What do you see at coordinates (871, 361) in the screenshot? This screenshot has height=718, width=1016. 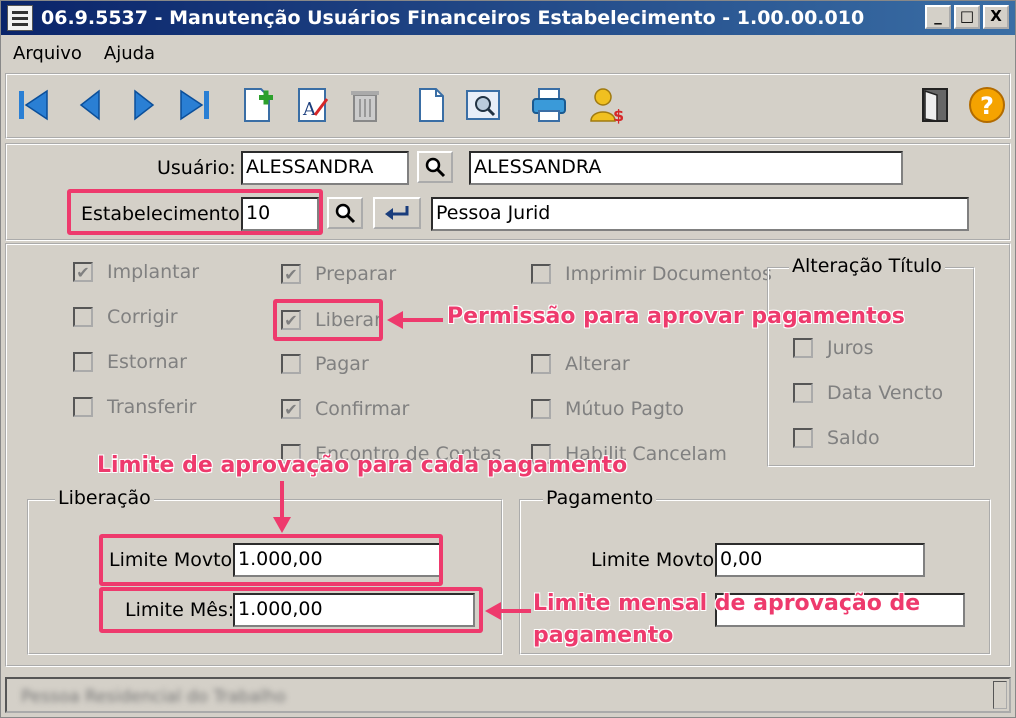 I see `alteracao-titulo-group: Alteração Título Juros Data Vencto Saldo` at bounding box center [871, 361].